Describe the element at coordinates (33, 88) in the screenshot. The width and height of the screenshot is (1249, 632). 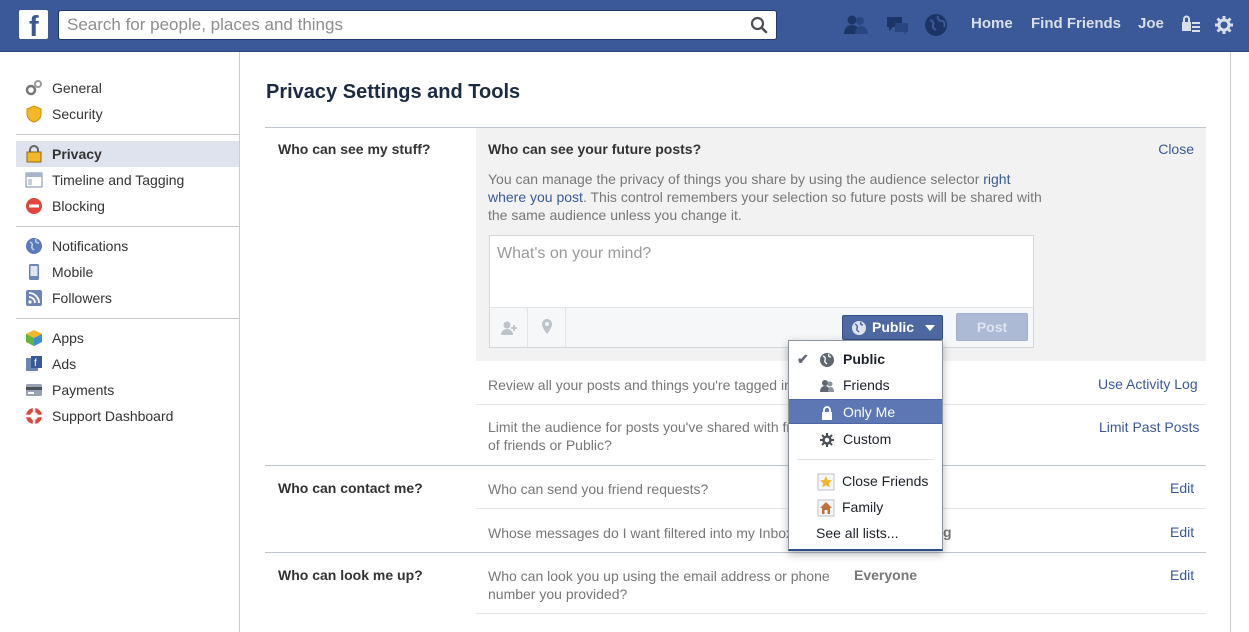
I see `gears-icon` at that location.